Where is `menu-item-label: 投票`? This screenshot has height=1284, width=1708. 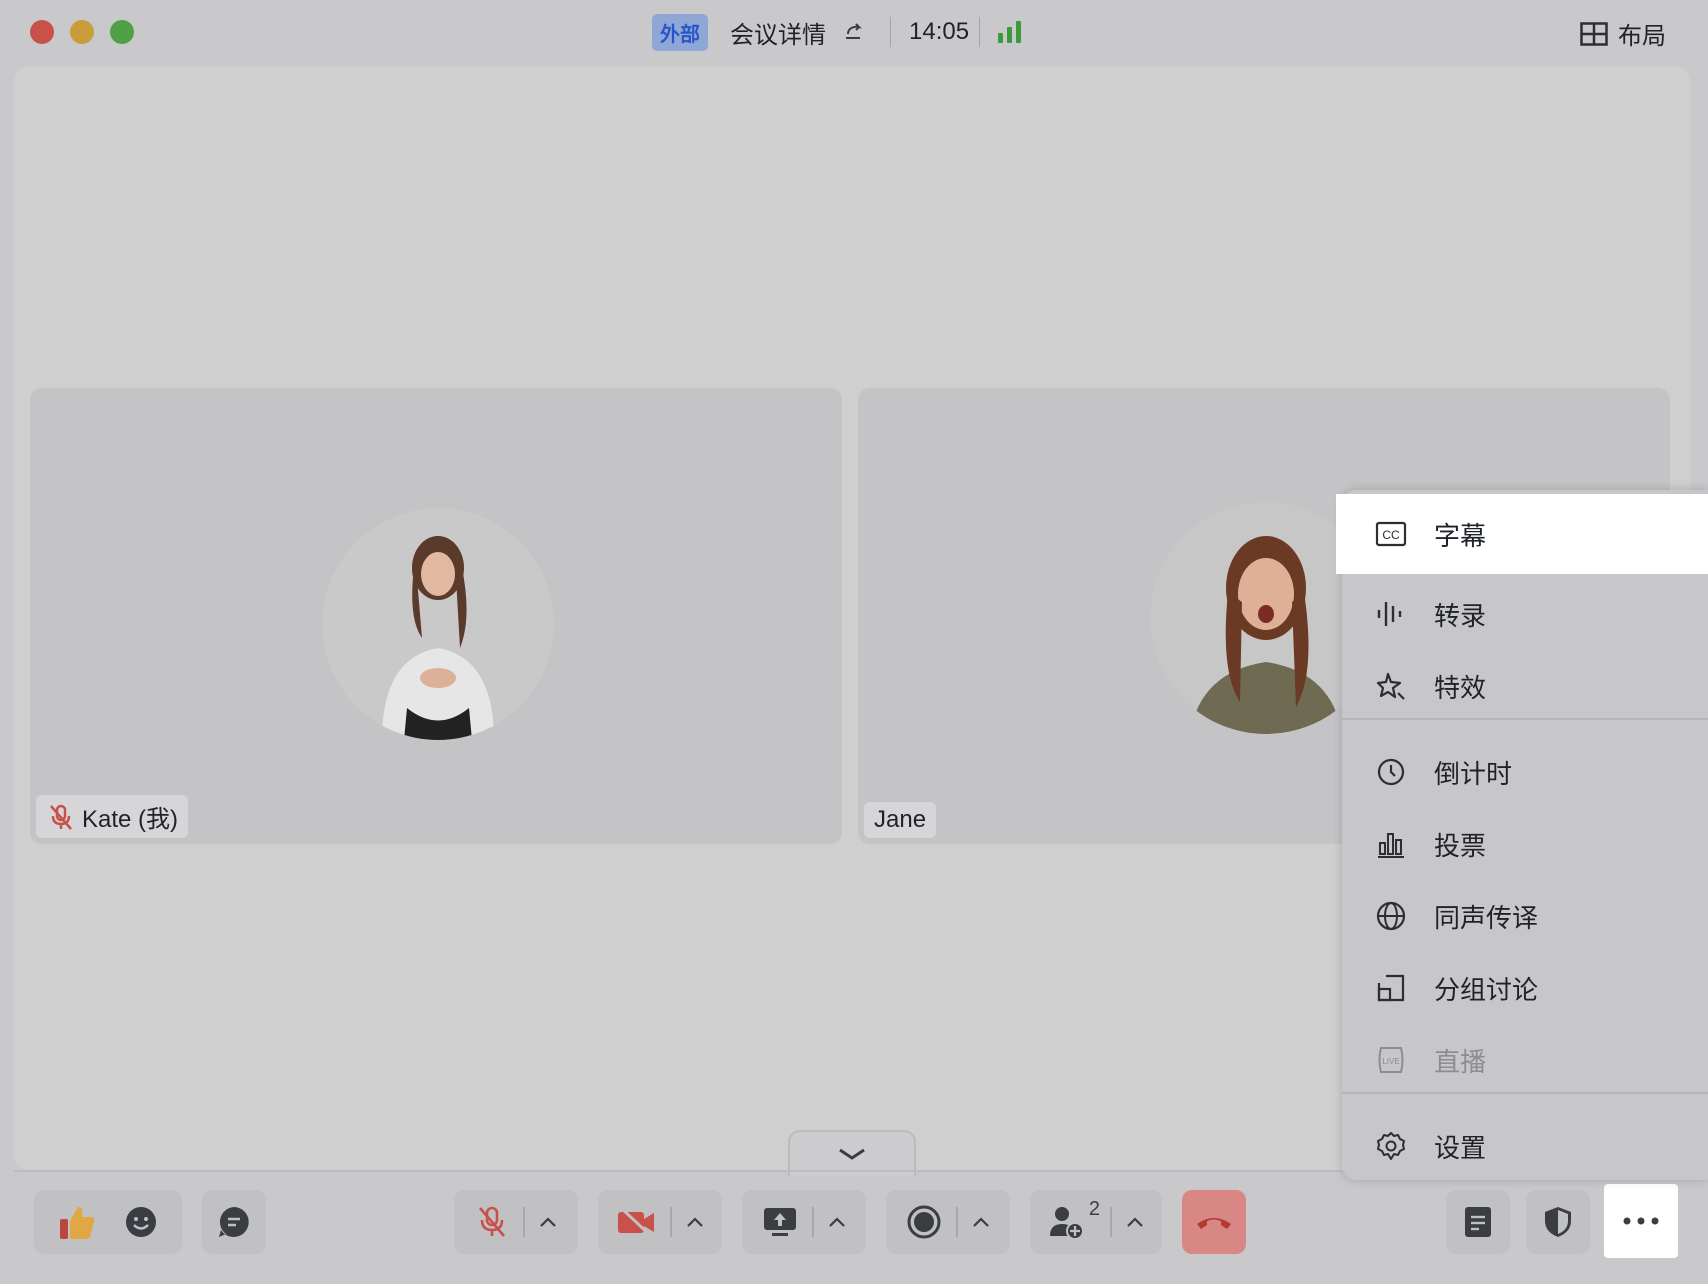
menu-item-label: 投票 is located at coordinates (1460, 845).